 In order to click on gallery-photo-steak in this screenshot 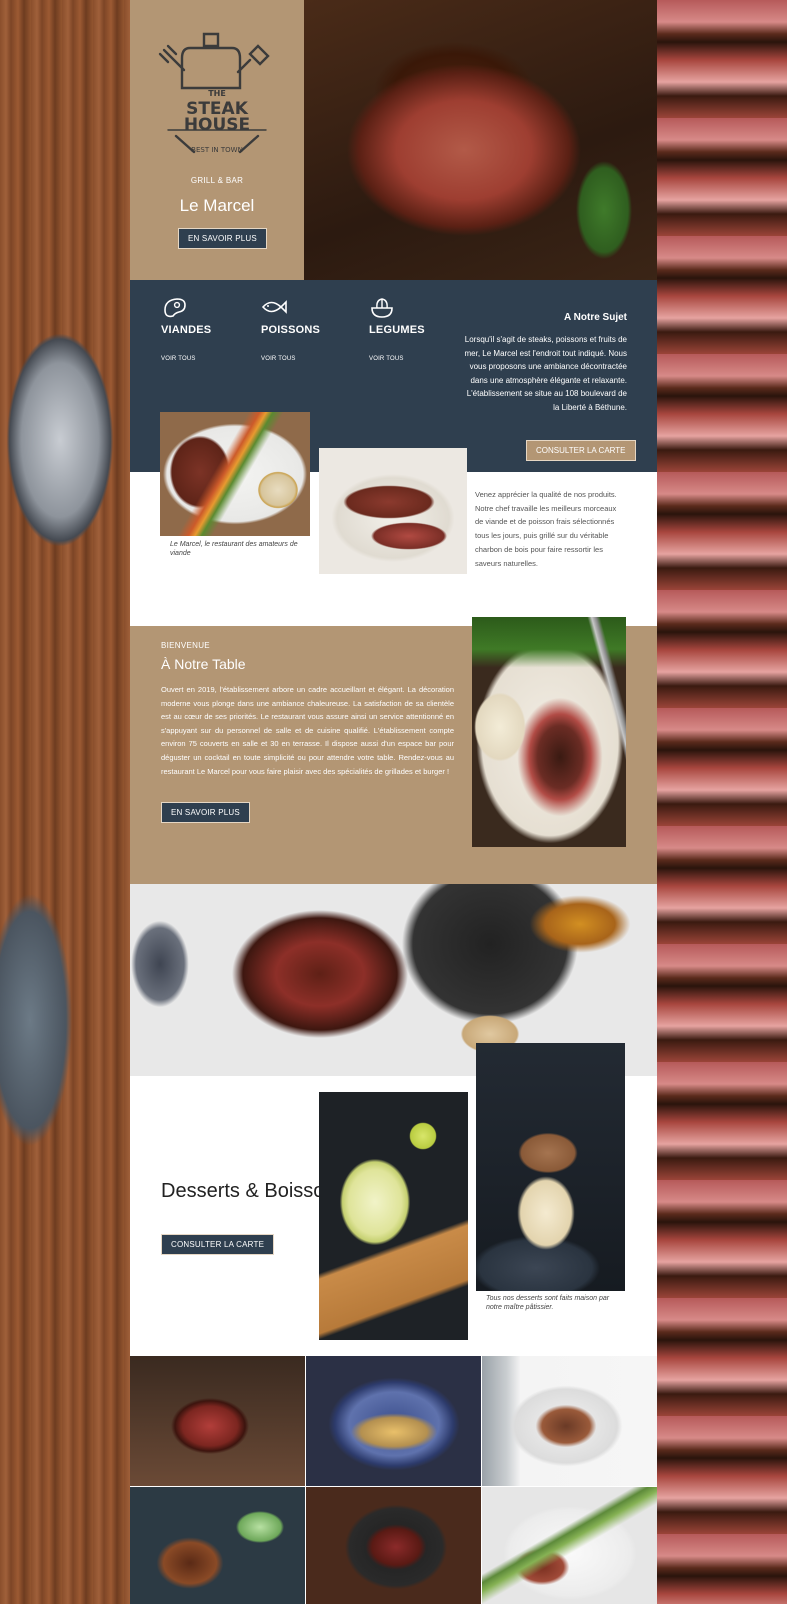, I will do `click(217, 1421)`.